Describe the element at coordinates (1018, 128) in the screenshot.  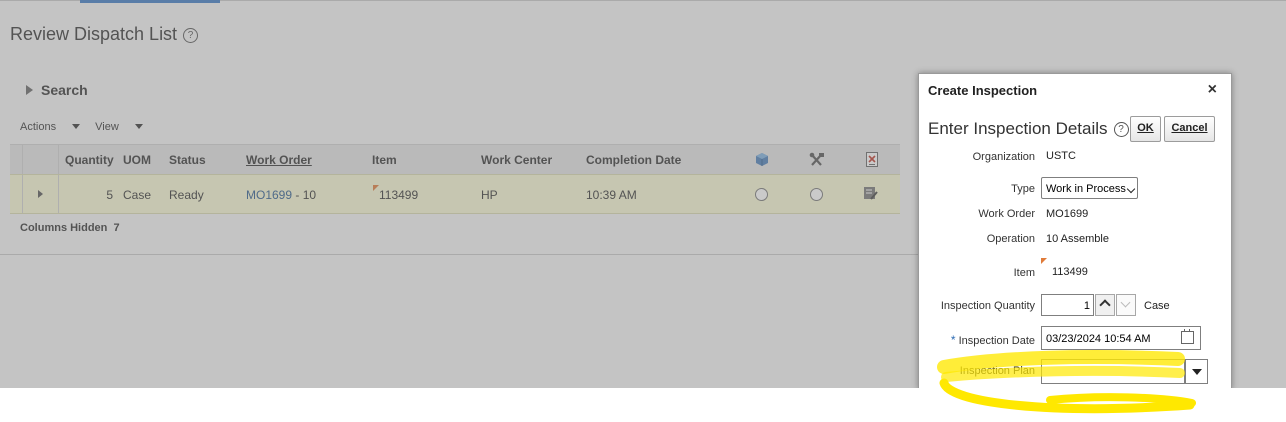
I see `dialog-heading-text: Enter Inspection Details` at that location.